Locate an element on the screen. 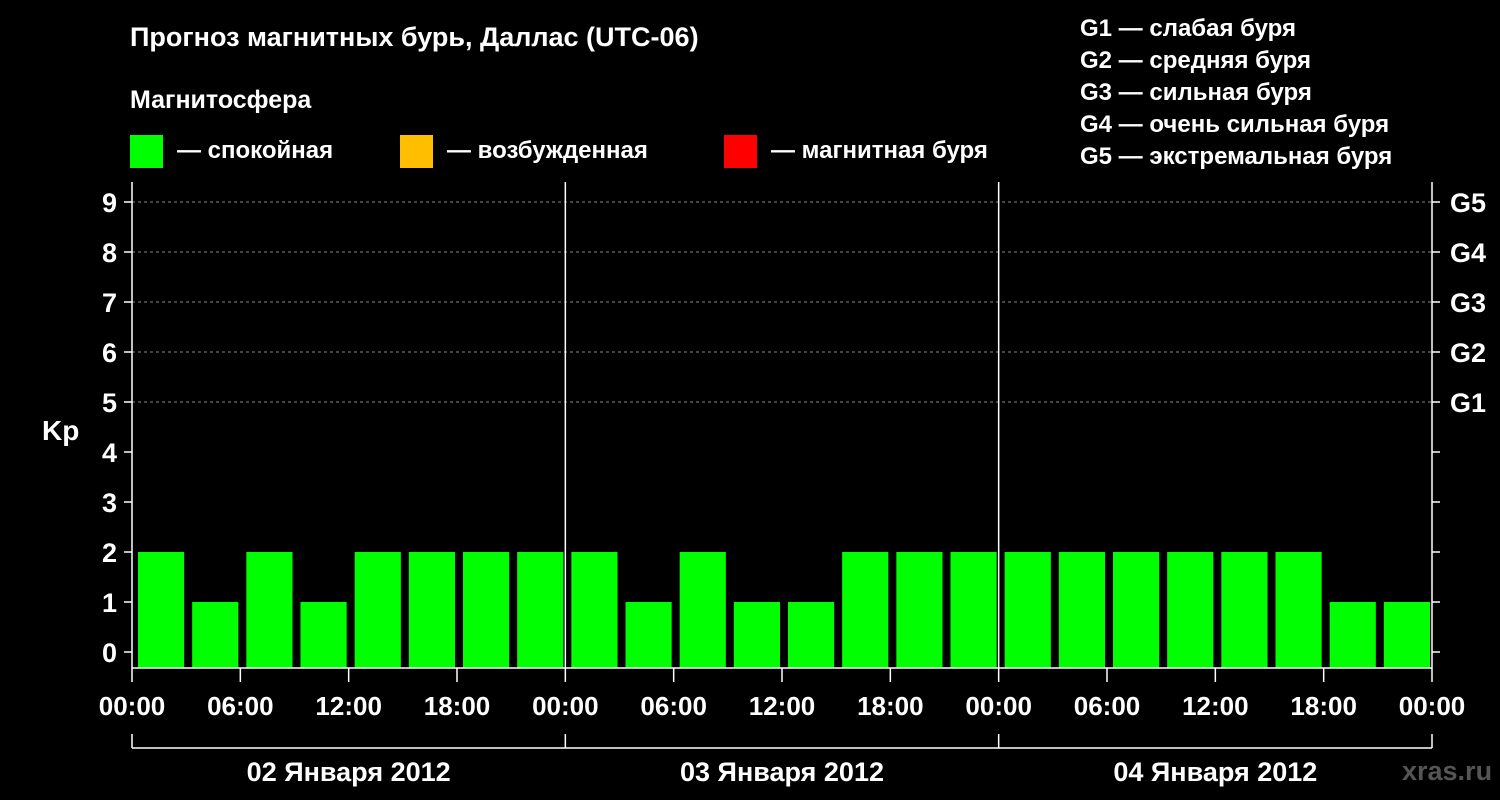  g-scale-g2: G2 — средняя буря is located at coordinates (1195, 60).